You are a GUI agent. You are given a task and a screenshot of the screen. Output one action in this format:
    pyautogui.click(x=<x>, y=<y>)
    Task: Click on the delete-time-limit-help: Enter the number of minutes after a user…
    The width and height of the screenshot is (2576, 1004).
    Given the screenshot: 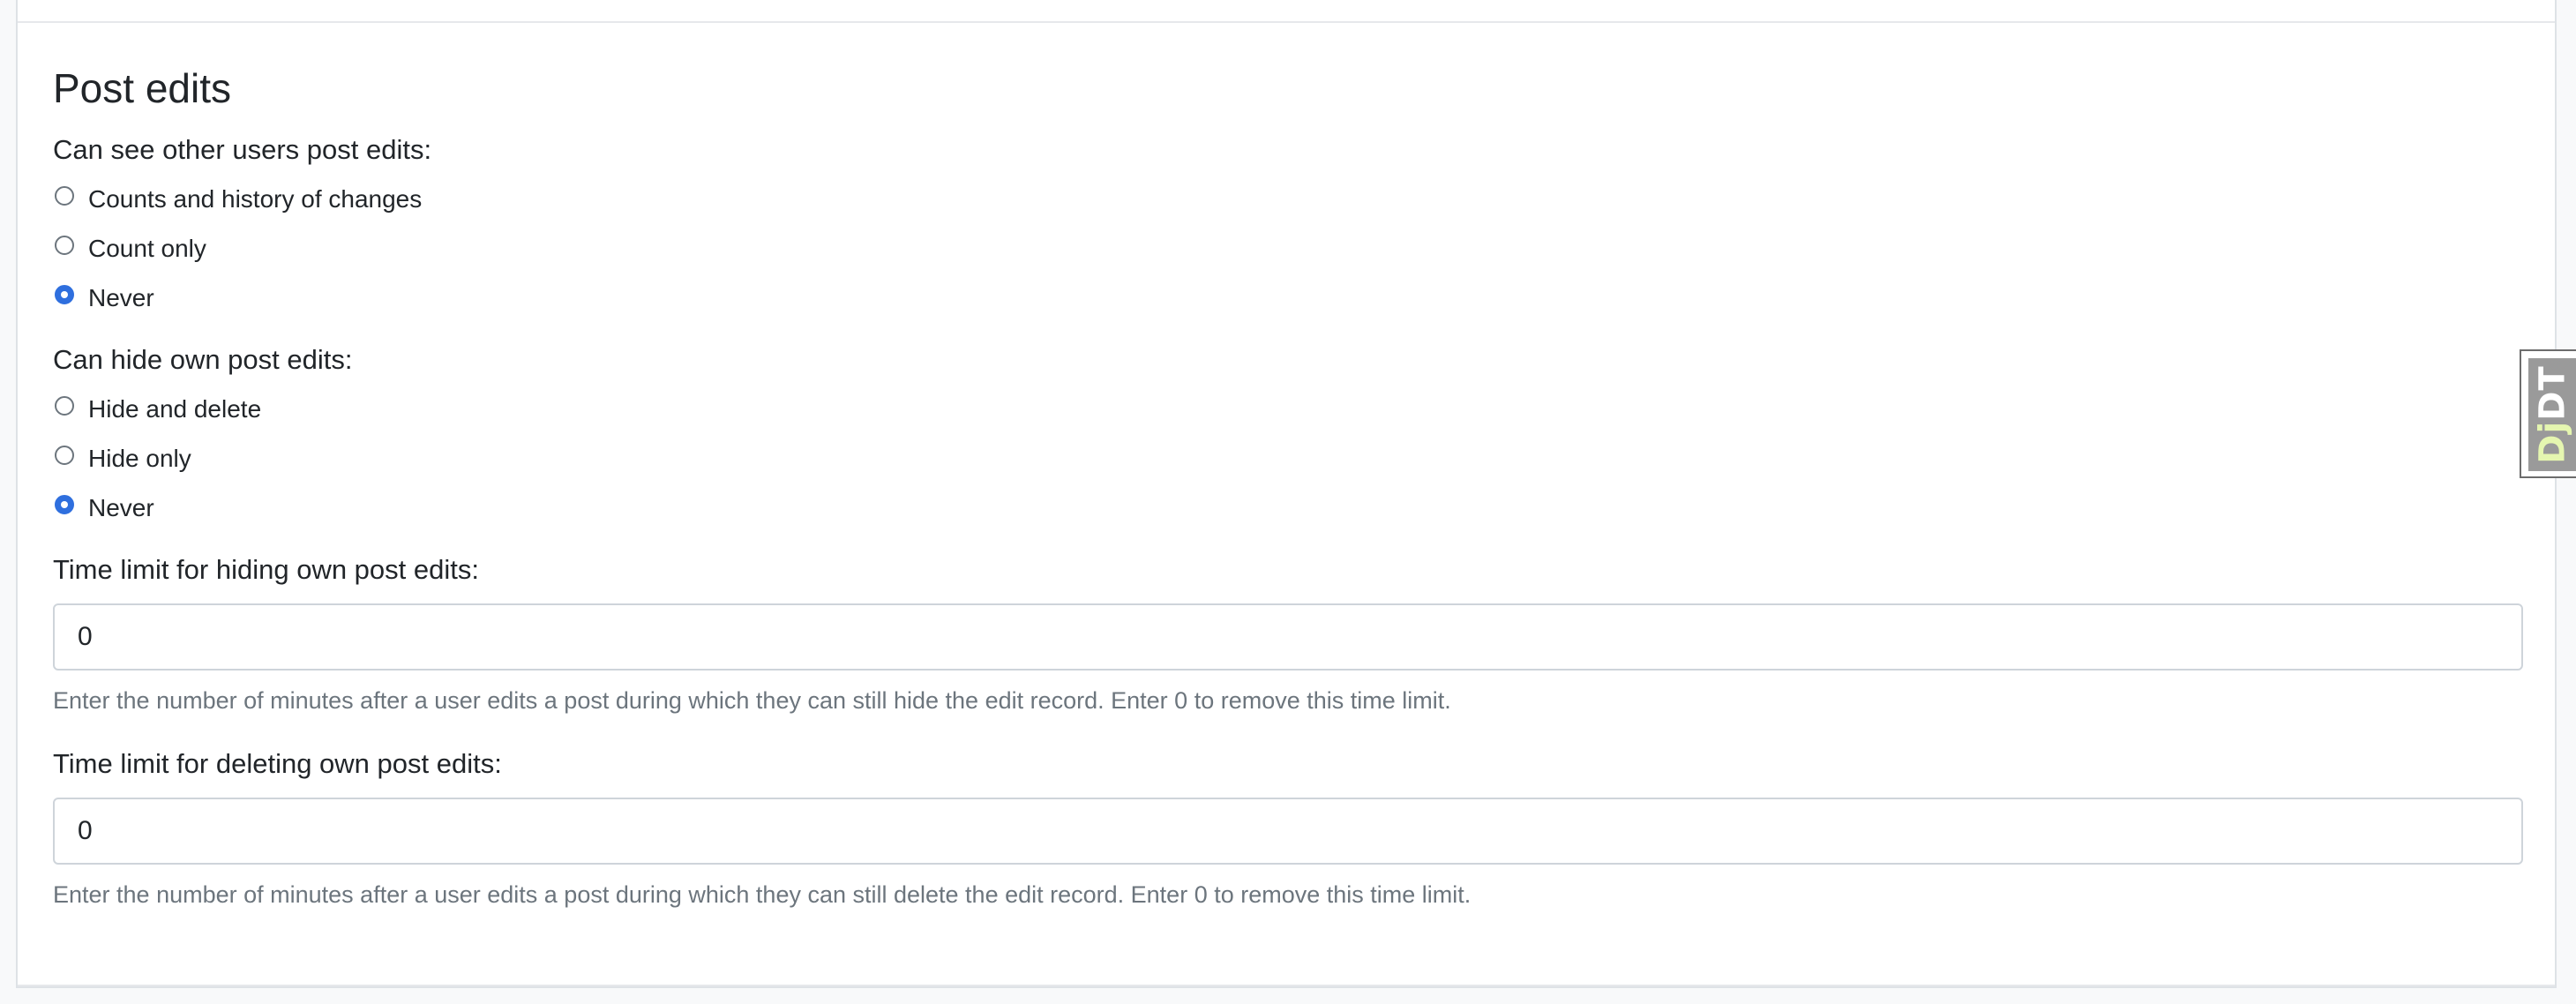 What is the action you would take?
    pyautogui.click(x=762, y=894)
    